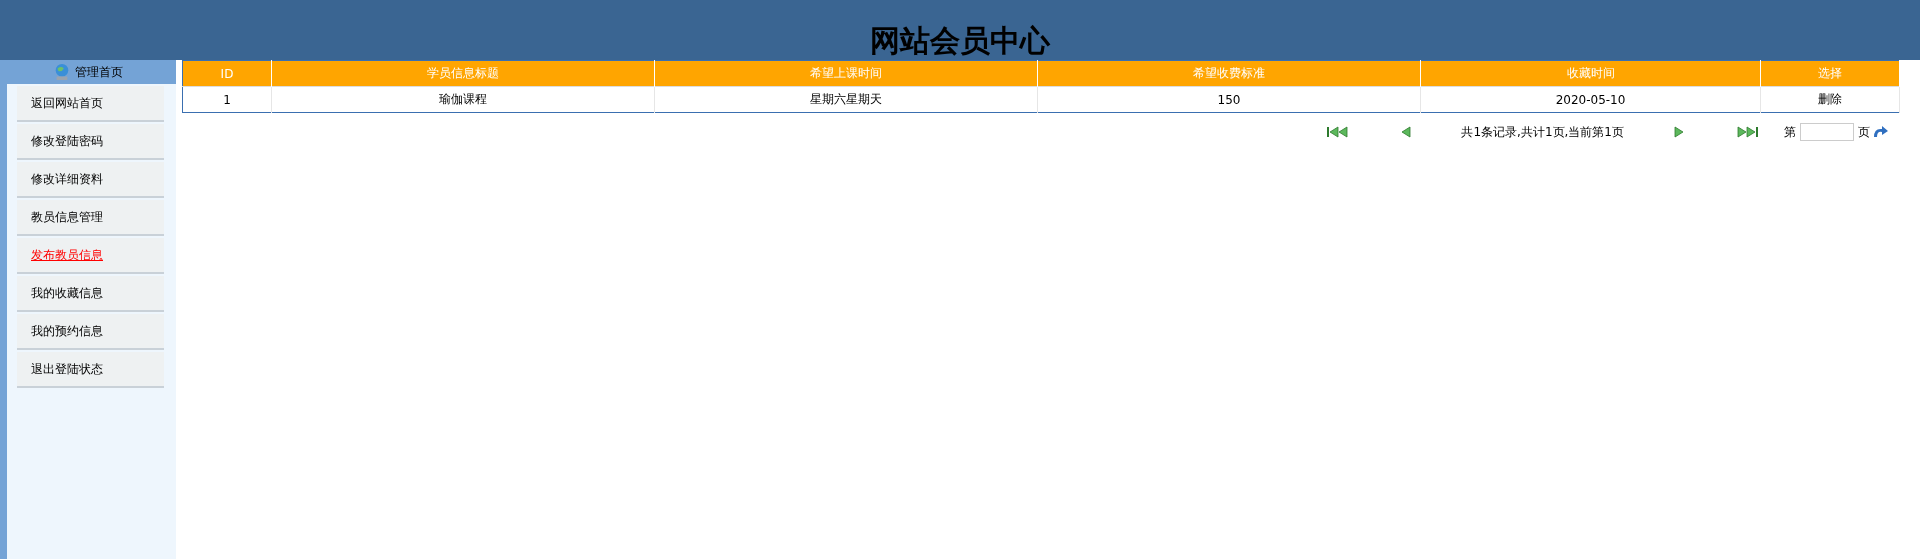  Describe the element at coordinates (90, 256) in the screenshot. I see `menu-item: 发布教员信息` at that location.